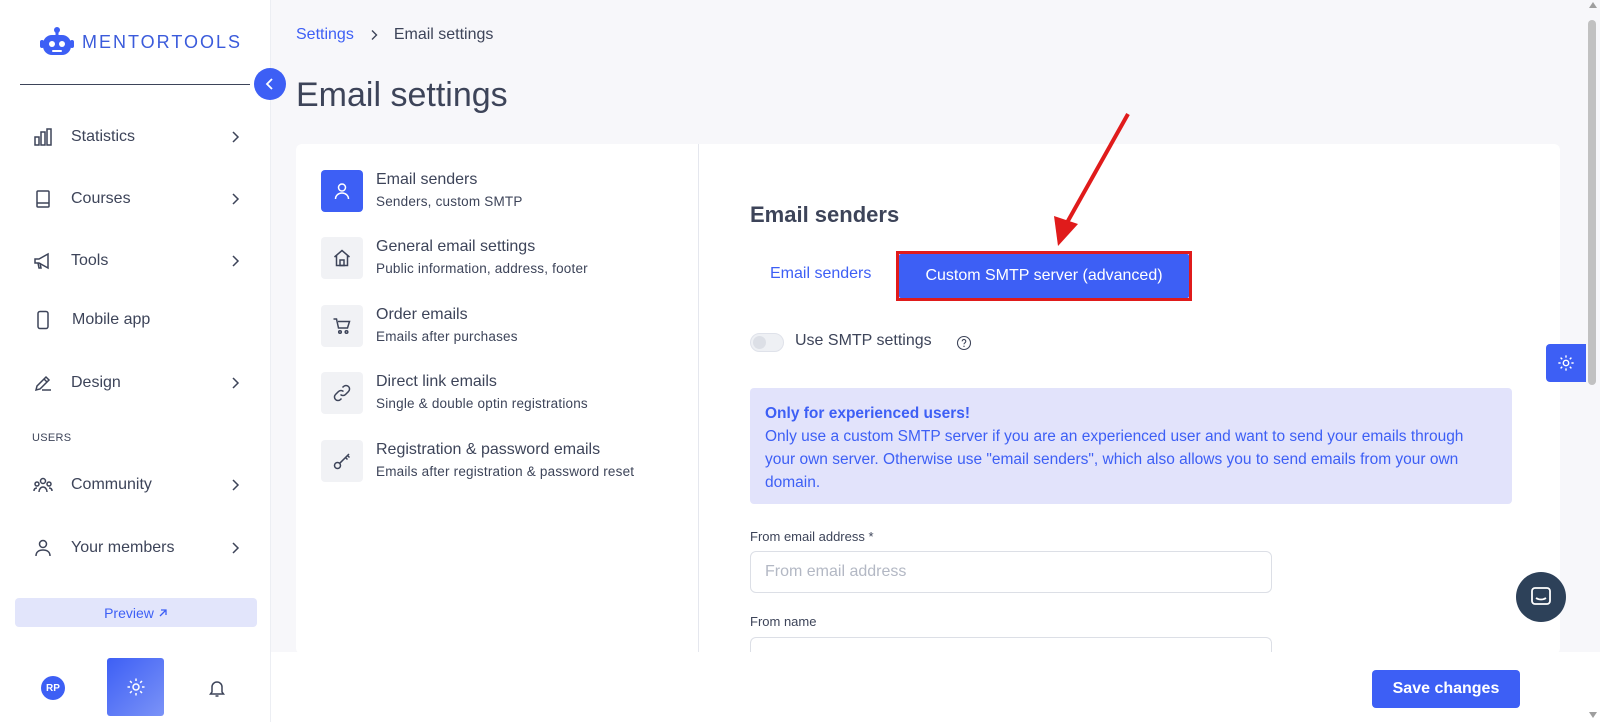 The image size is (1600, 722). Describe the element at coordinates (43, 137) in the screenshot. I see `bar-chart-icon` at that location.